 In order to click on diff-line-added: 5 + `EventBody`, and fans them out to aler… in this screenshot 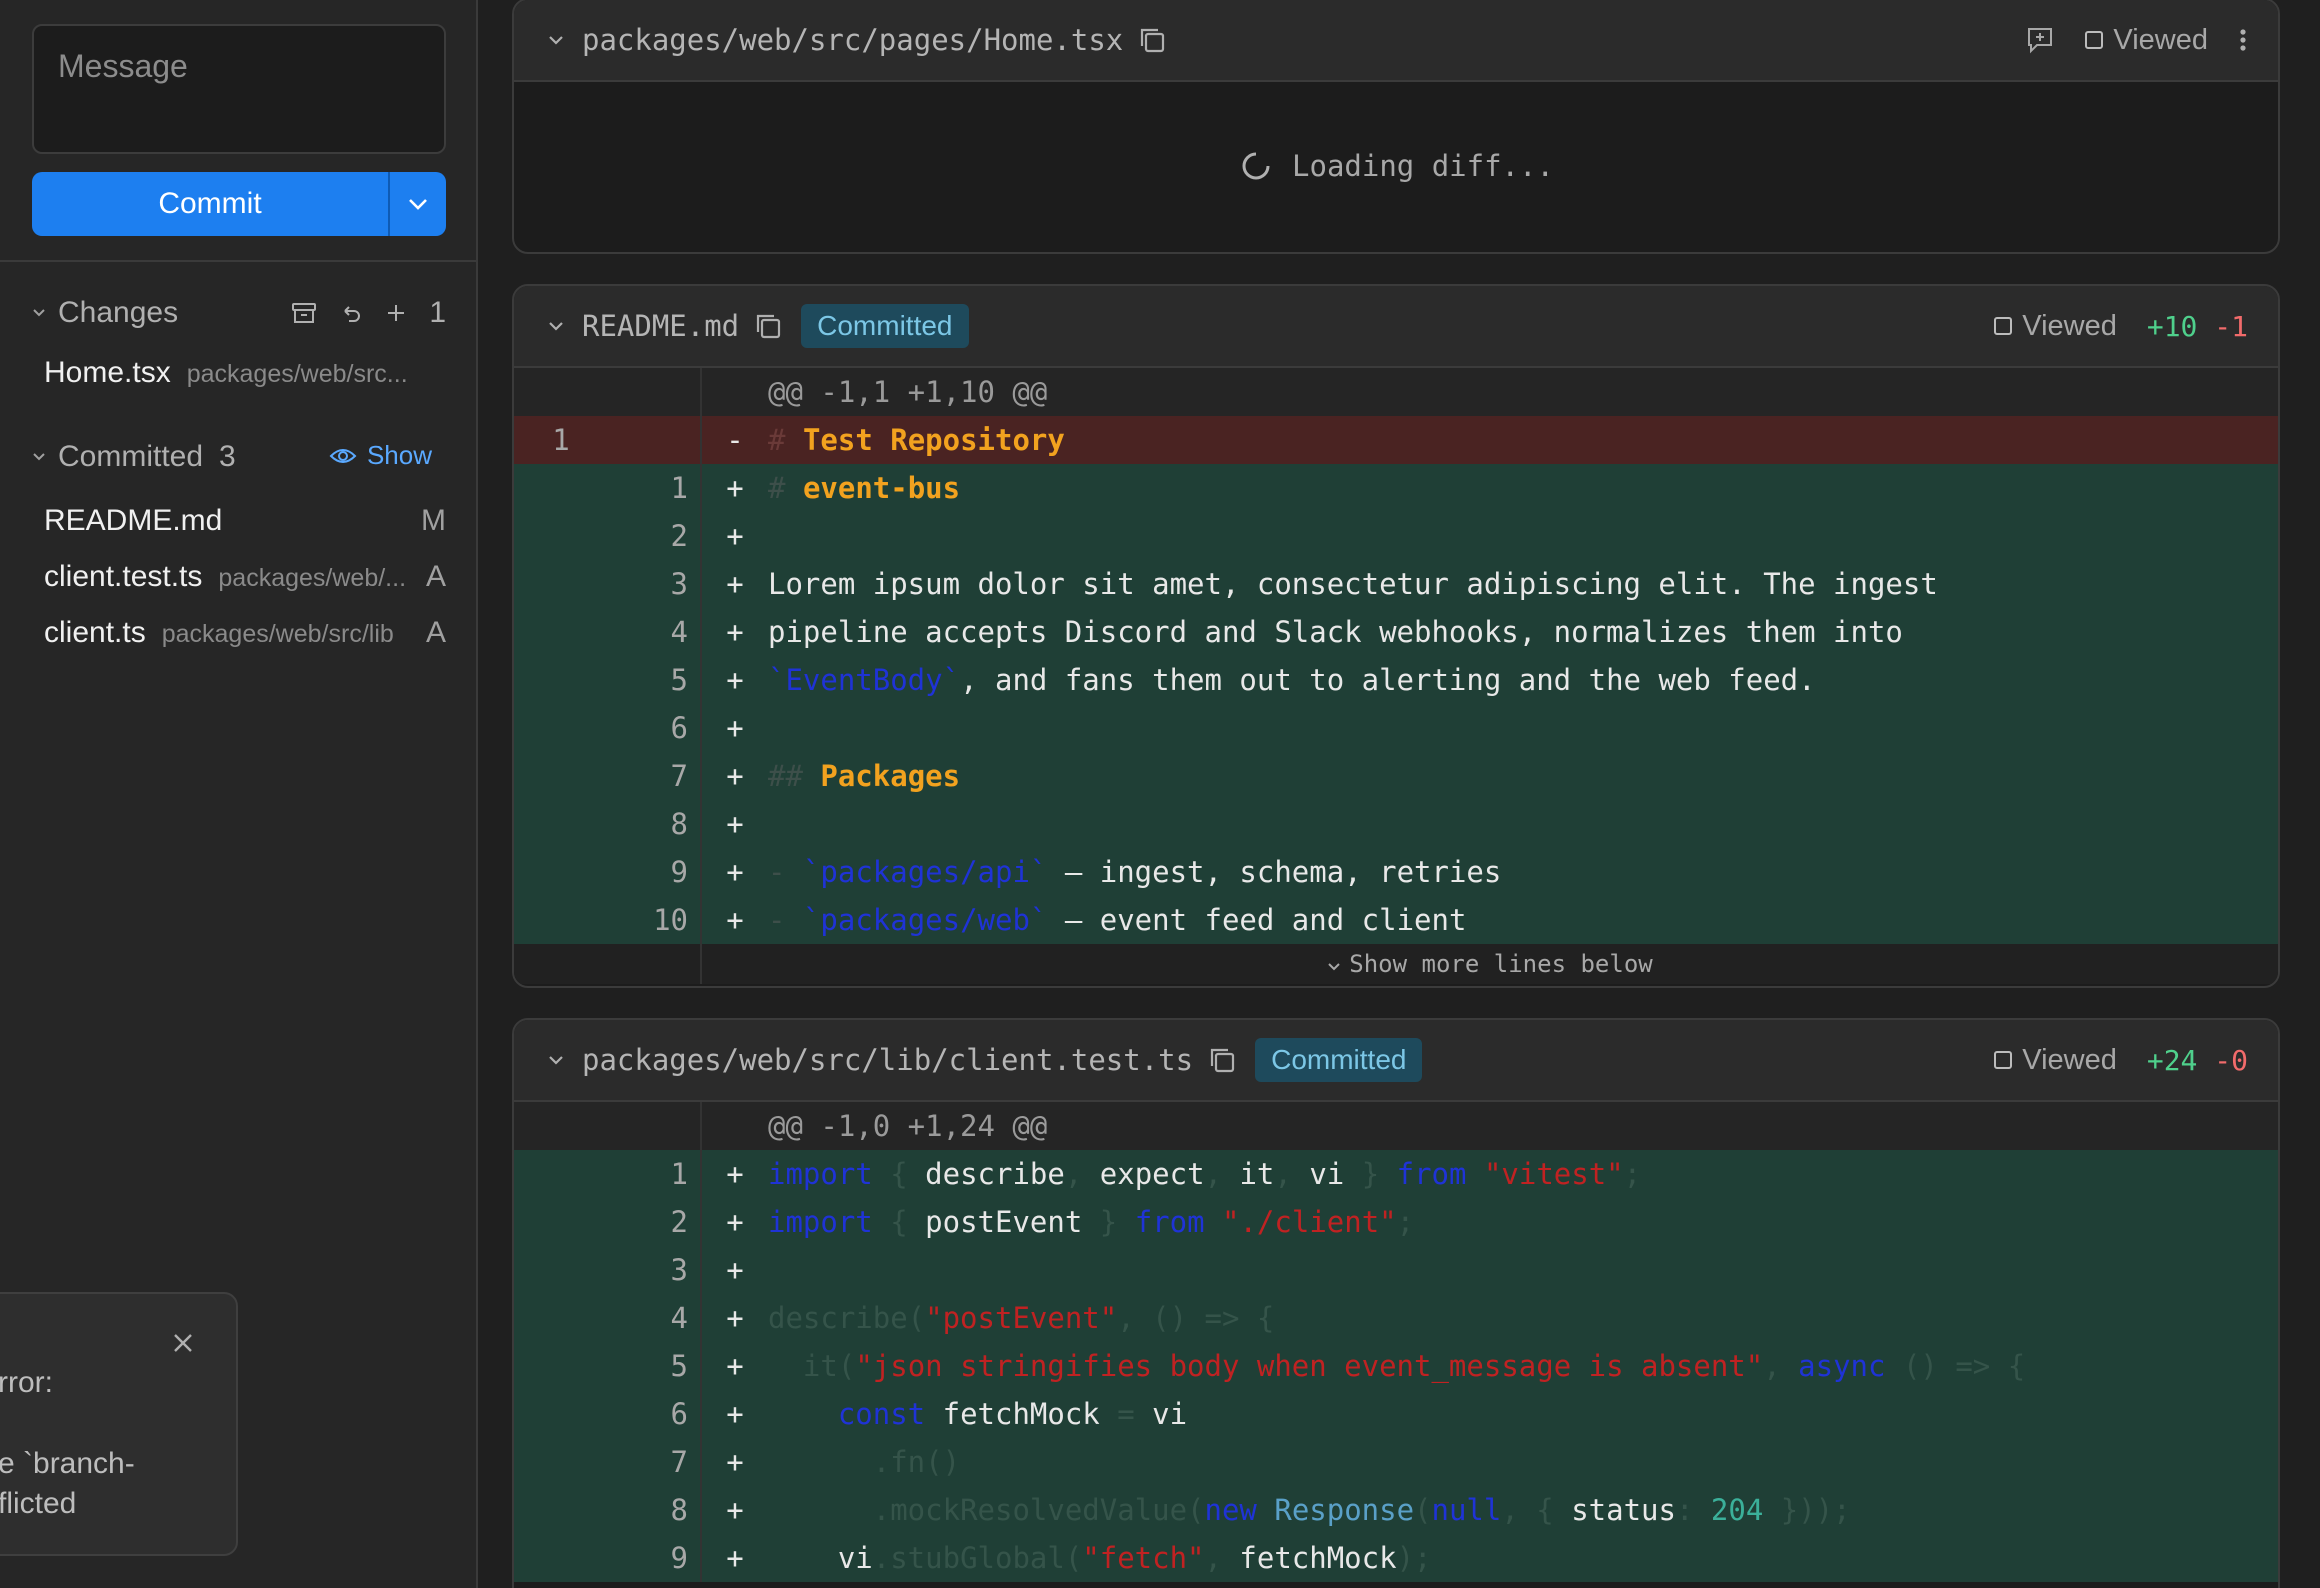, I will do `click(1396, 680)`.